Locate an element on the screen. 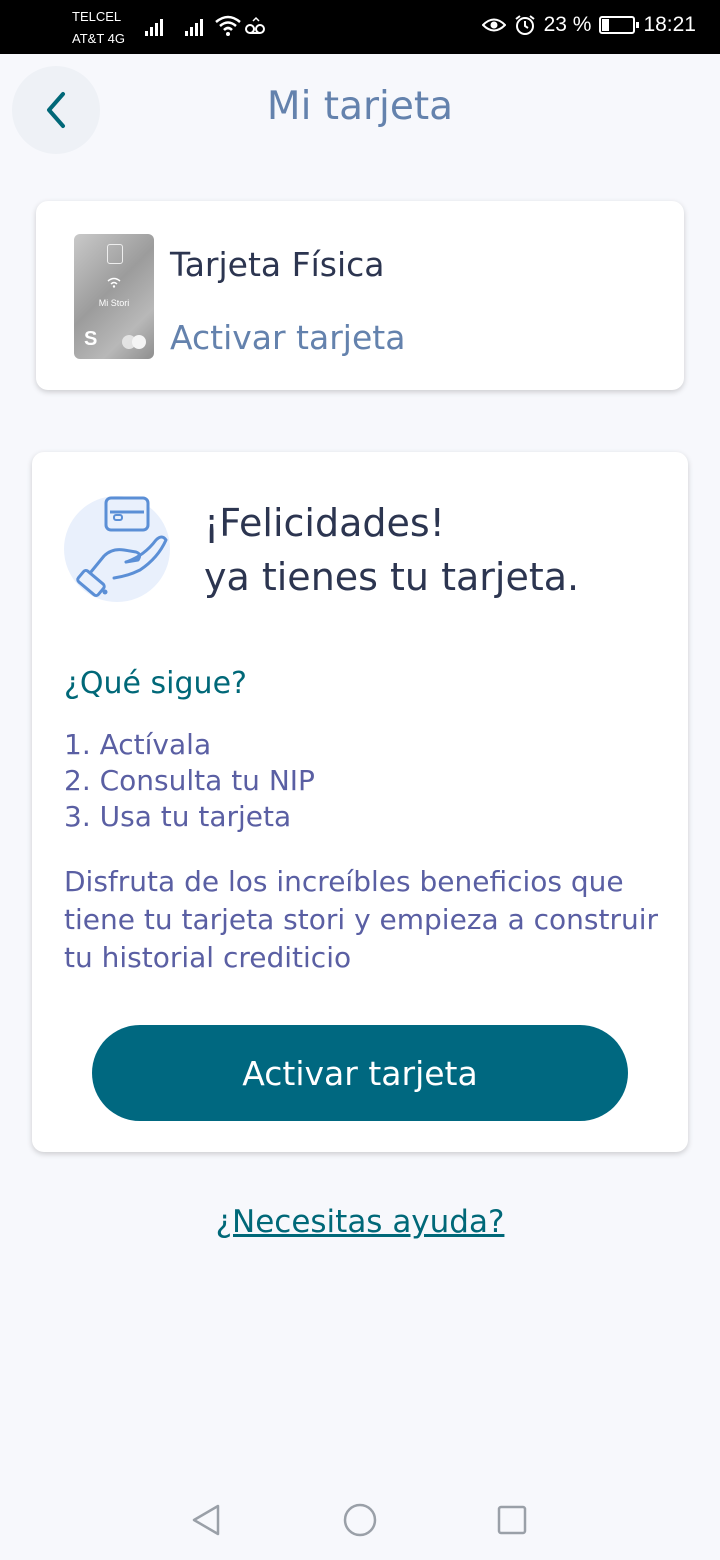  step-item: 2. Consulta tu NIP is located at coordinates (189, 780).